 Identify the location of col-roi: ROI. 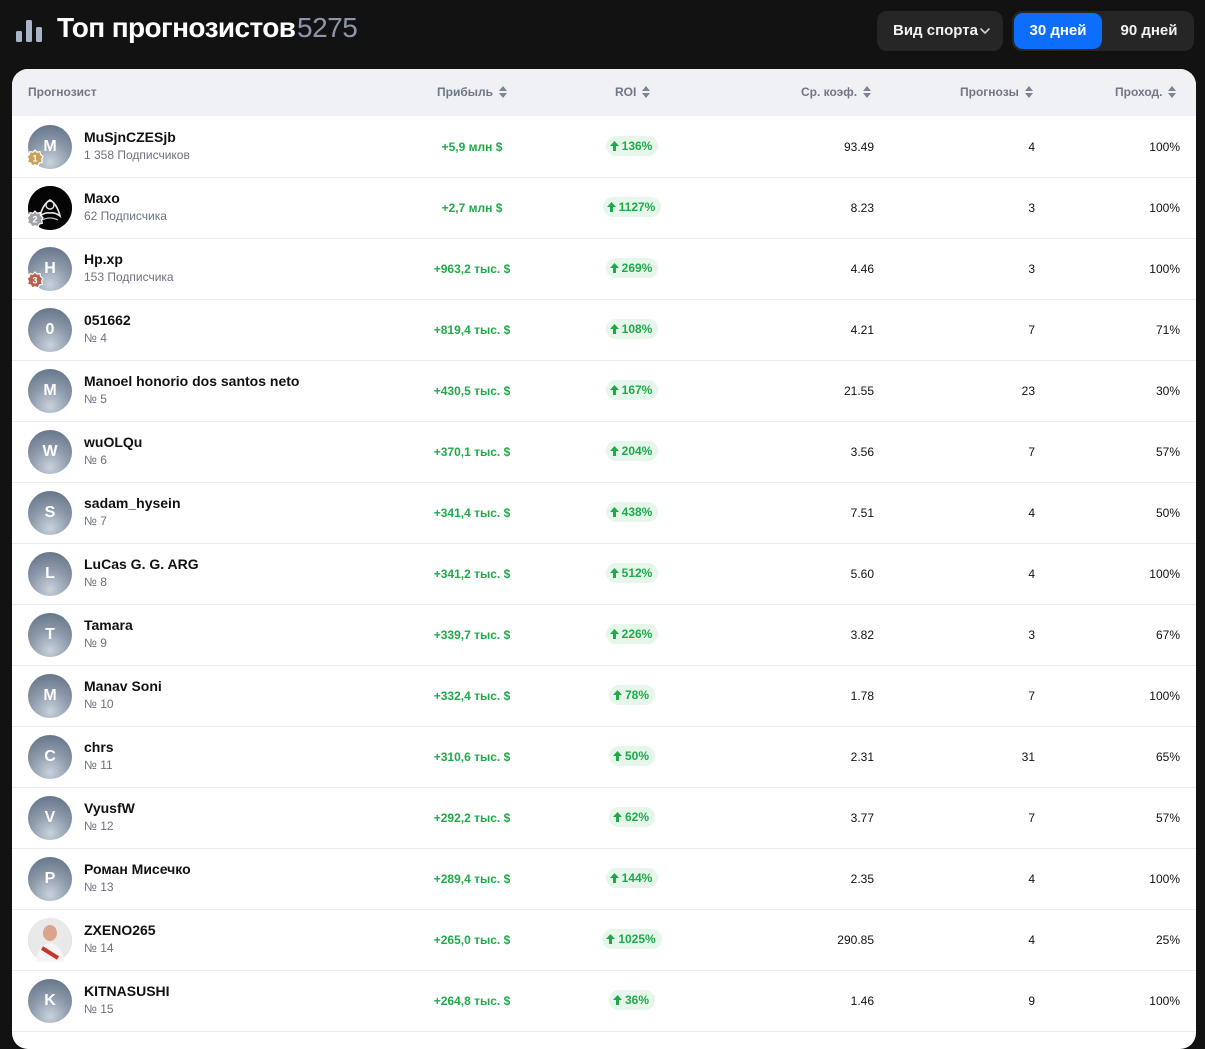
(633, 92).